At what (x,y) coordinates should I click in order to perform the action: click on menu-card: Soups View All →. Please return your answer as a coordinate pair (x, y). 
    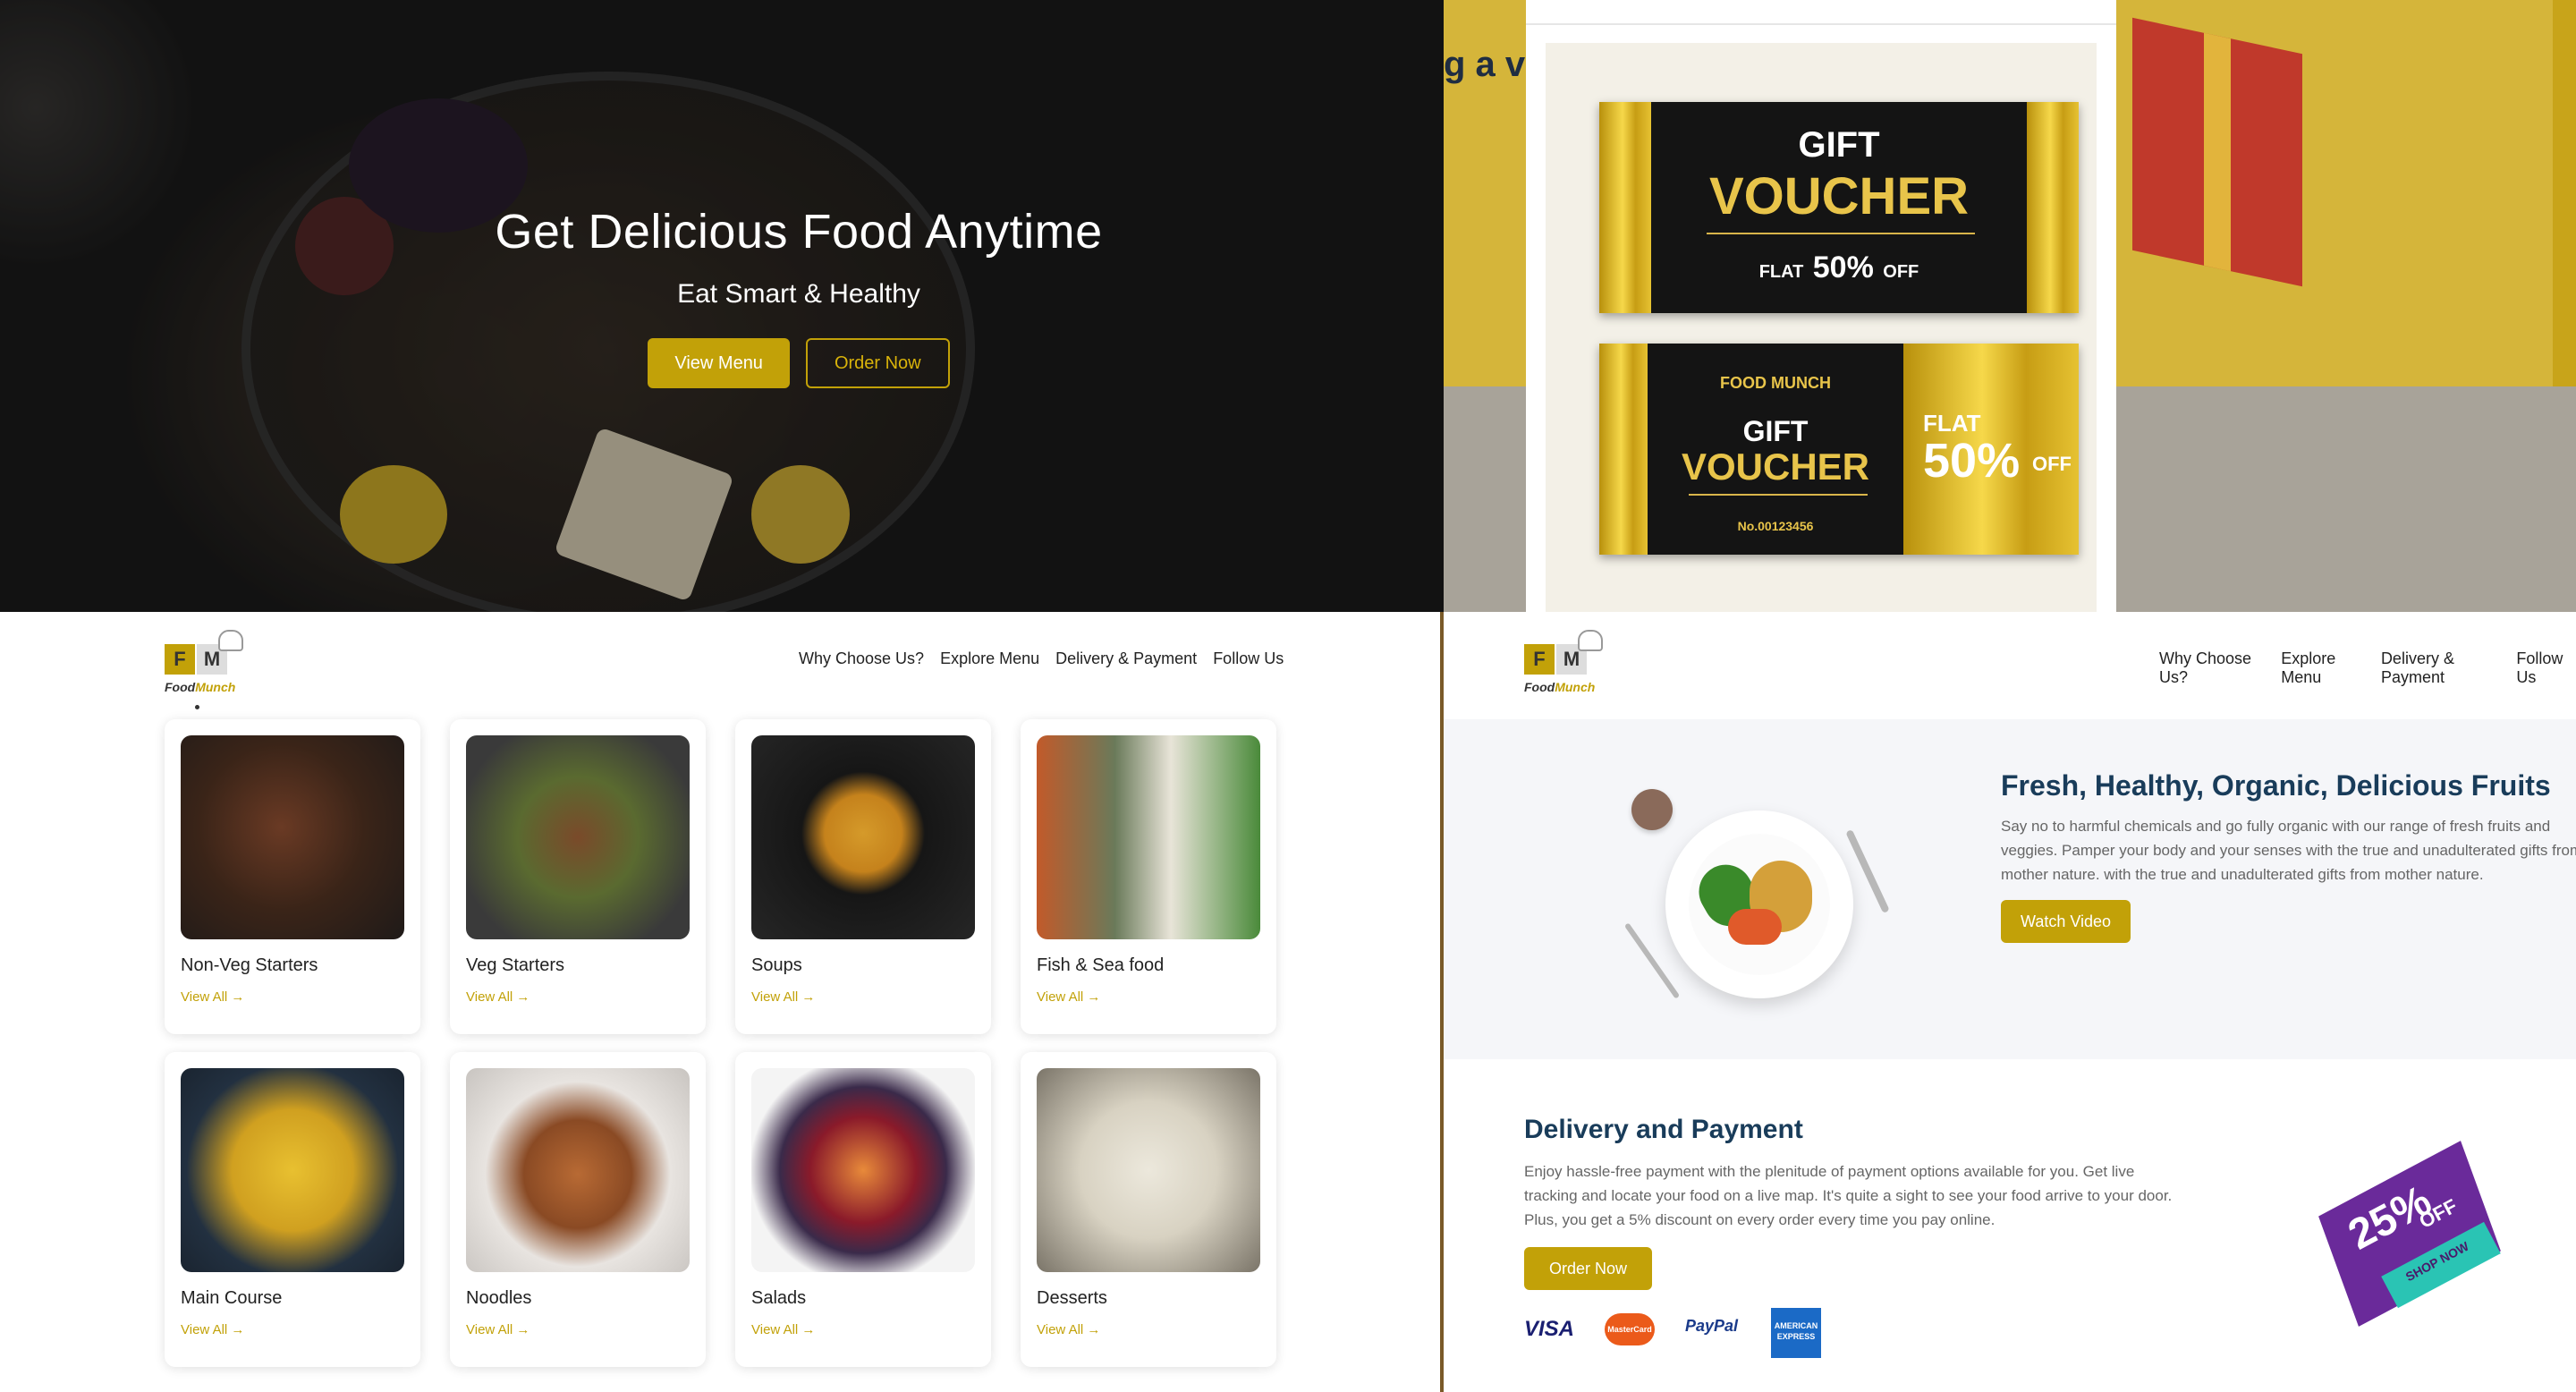
    Looking at the image, I should click on (863, 876).